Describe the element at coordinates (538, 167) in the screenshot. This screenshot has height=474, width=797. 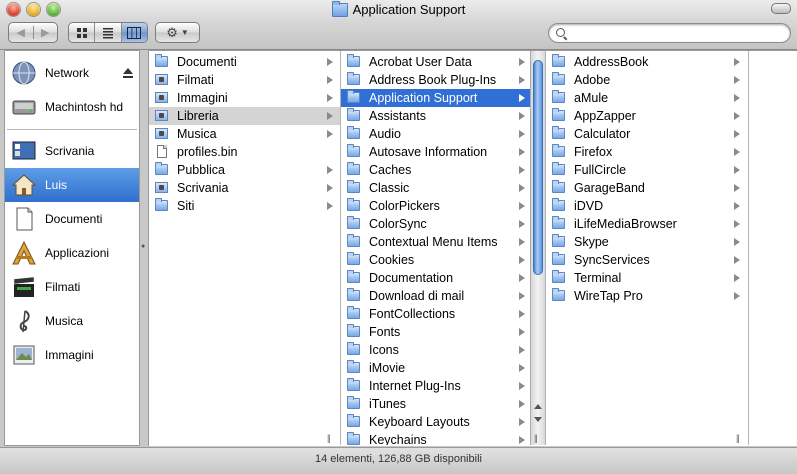
I see `scrollbar-thumb` at that location.